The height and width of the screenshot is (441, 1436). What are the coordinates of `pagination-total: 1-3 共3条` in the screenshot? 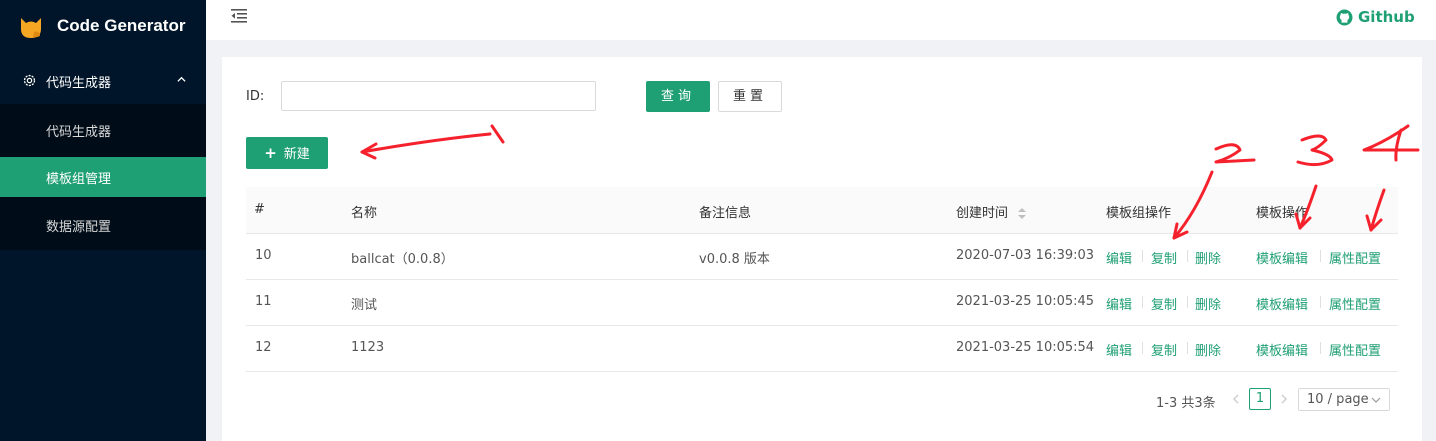 It's located at (1186, 403).